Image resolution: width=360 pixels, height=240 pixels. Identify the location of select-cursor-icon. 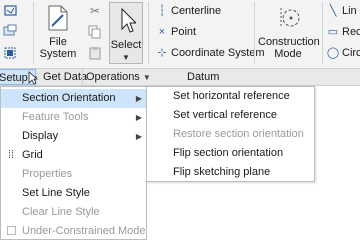
(128, 21).